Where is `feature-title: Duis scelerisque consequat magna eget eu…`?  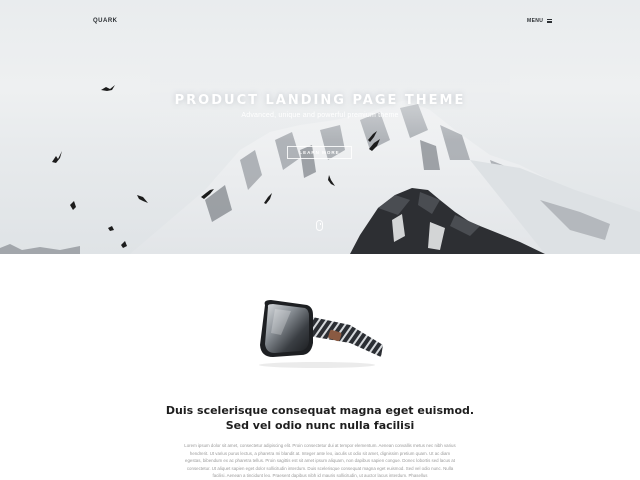 feature-title: Duis scelerisque consequat magna eget eu… is located at coordinates (320, 418).